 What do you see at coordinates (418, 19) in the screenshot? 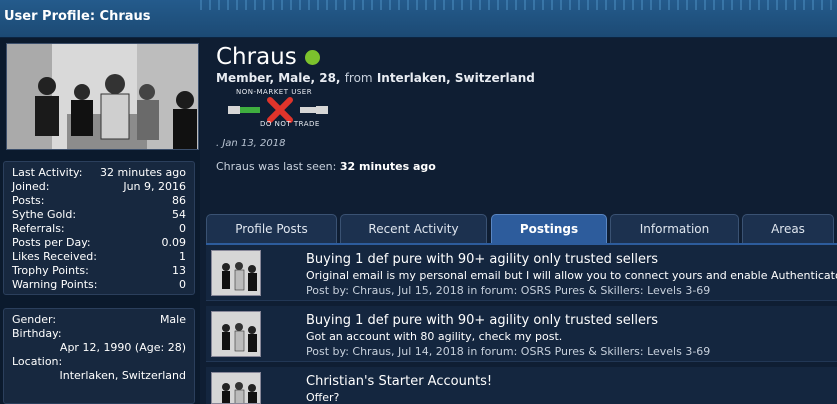
I see `page-header: User Profile: Chraus` at bounding box center [418, 19].